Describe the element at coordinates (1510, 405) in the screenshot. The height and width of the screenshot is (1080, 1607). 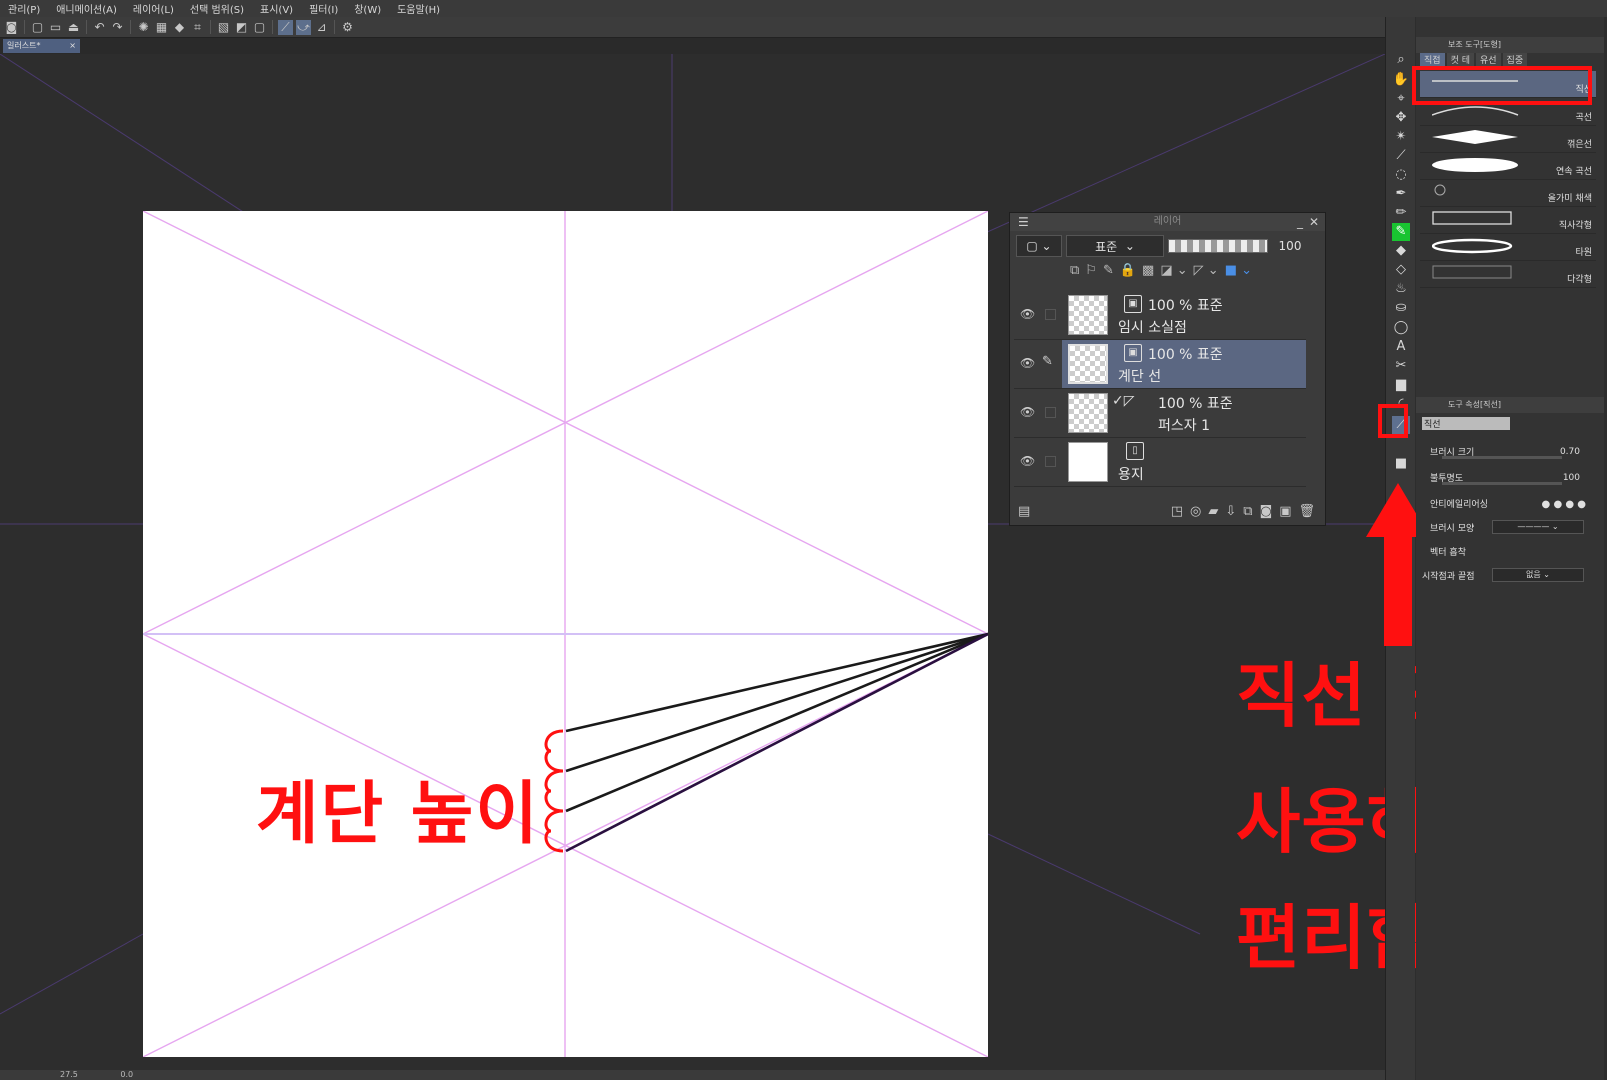
I see `tool-property-header: 도구 속성[직선]` at that location.